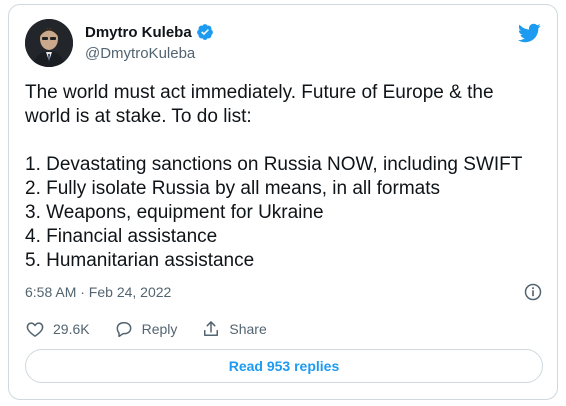 This screenshot has height=406, width=566. What do you see at coordinates (529, 33) in the screenshot?
I see `twitter-bird-icon` at bounding box center [529, 33].